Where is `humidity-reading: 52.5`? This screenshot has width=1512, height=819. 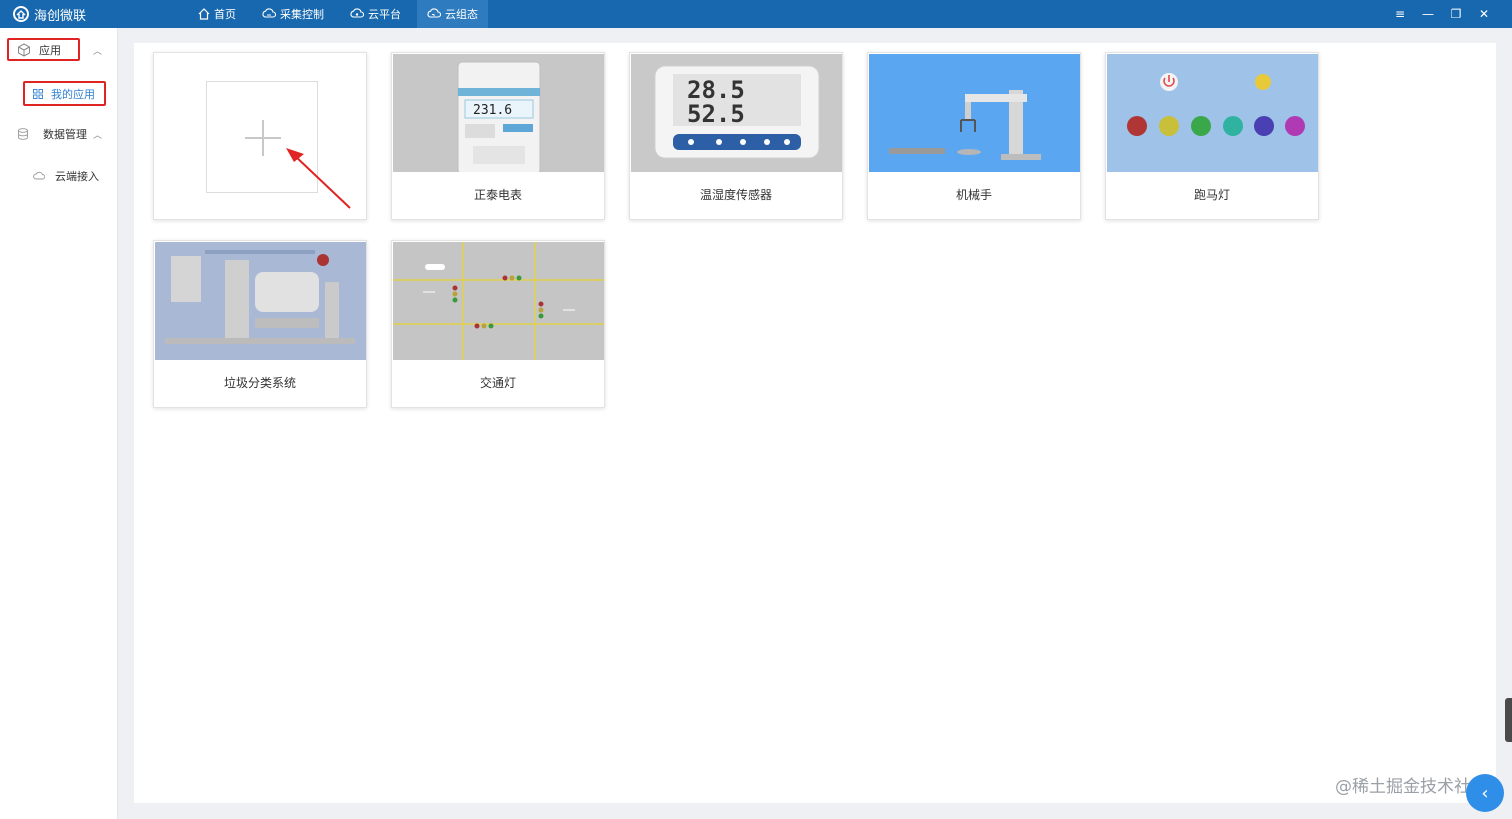 humidity-reading: 52.5 is located at coordinates (716, 114).